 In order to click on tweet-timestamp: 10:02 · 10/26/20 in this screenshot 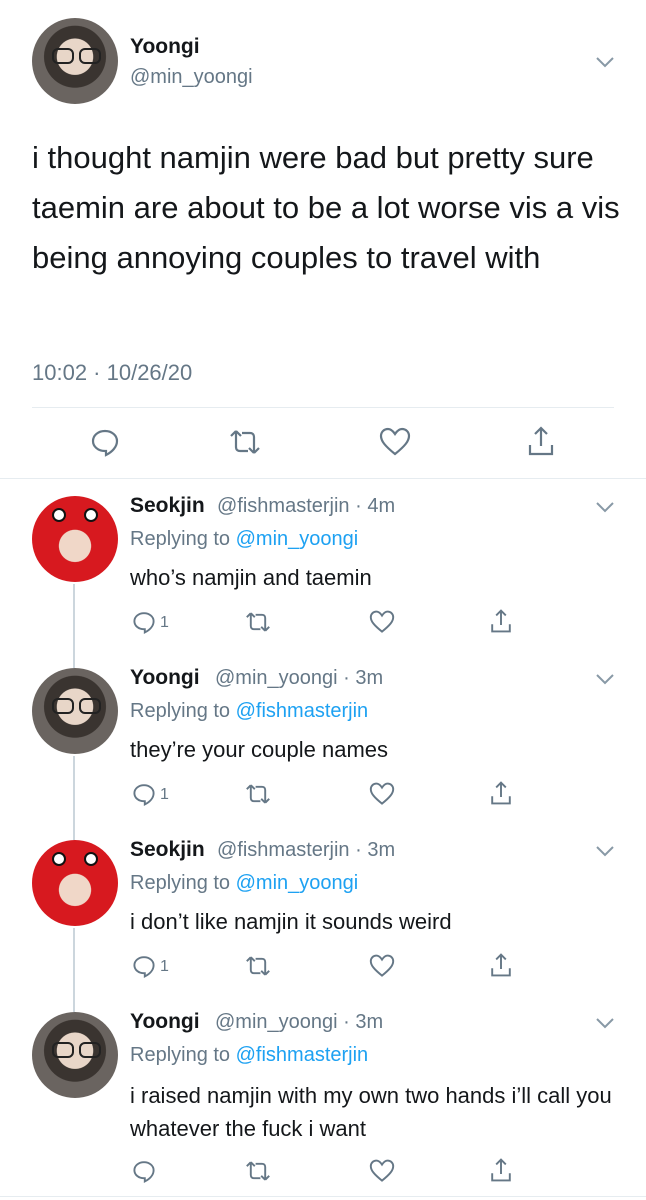, I will do `click(112, 372)`.